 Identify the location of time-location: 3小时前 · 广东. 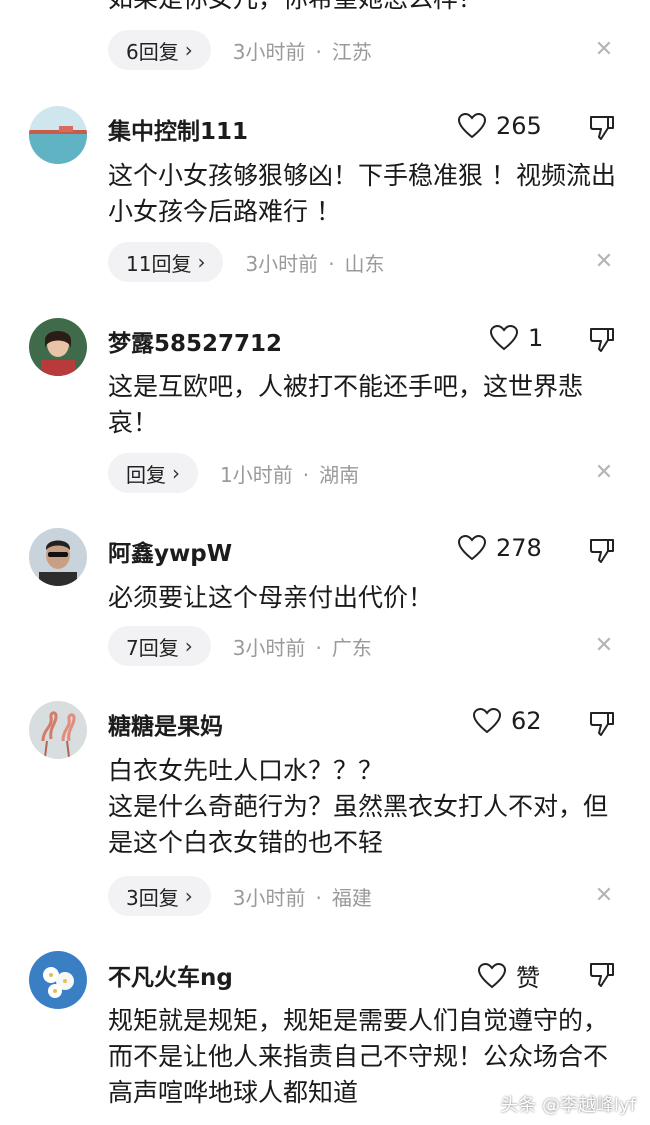
(302, 647).